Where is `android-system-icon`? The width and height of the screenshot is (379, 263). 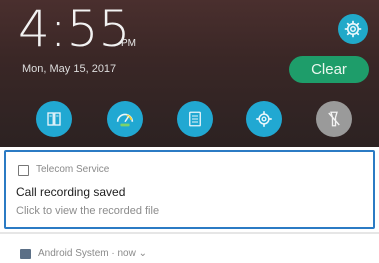
android-system-icon is located at coordinates (25, 254).